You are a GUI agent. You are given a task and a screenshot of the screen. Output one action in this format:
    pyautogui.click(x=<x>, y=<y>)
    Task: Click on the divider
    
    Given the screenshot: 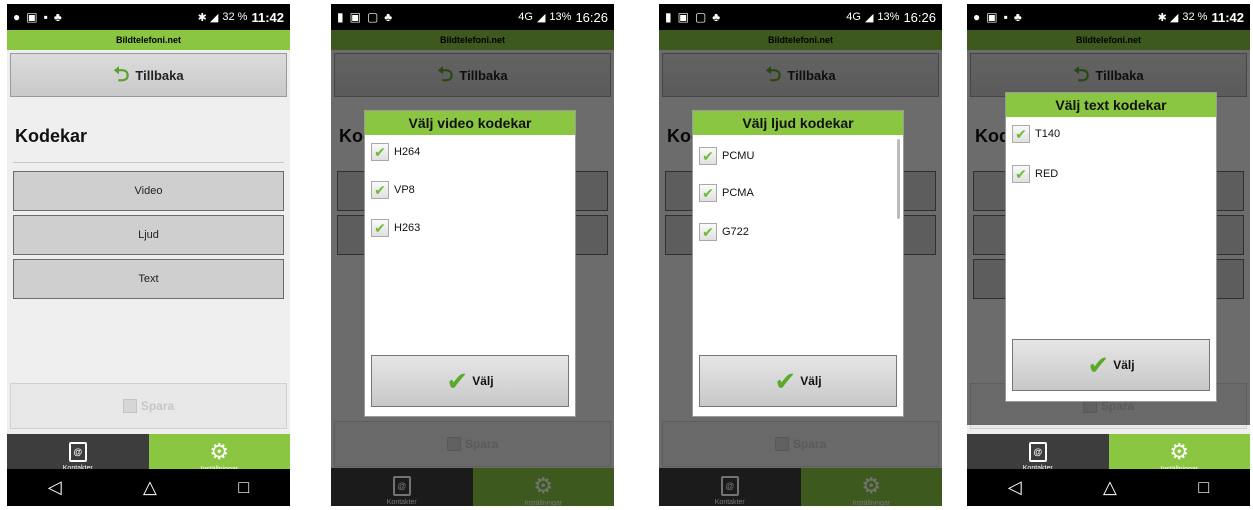 What is the action you would take?
    pyautogui.click(x=148, y=162)
    